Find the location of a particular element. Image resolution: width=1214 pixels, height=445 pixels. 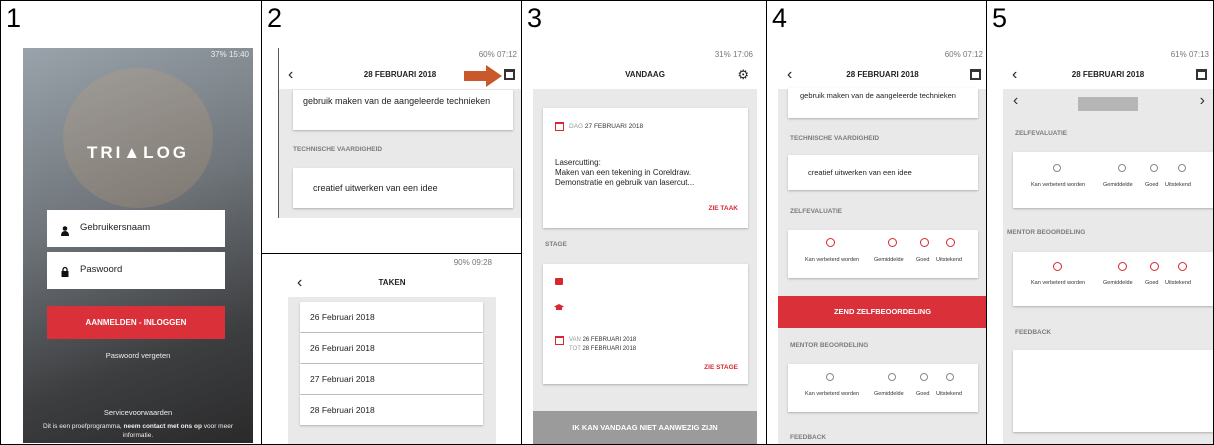

header-title: TAKEN is located at coordinates (392, 282).